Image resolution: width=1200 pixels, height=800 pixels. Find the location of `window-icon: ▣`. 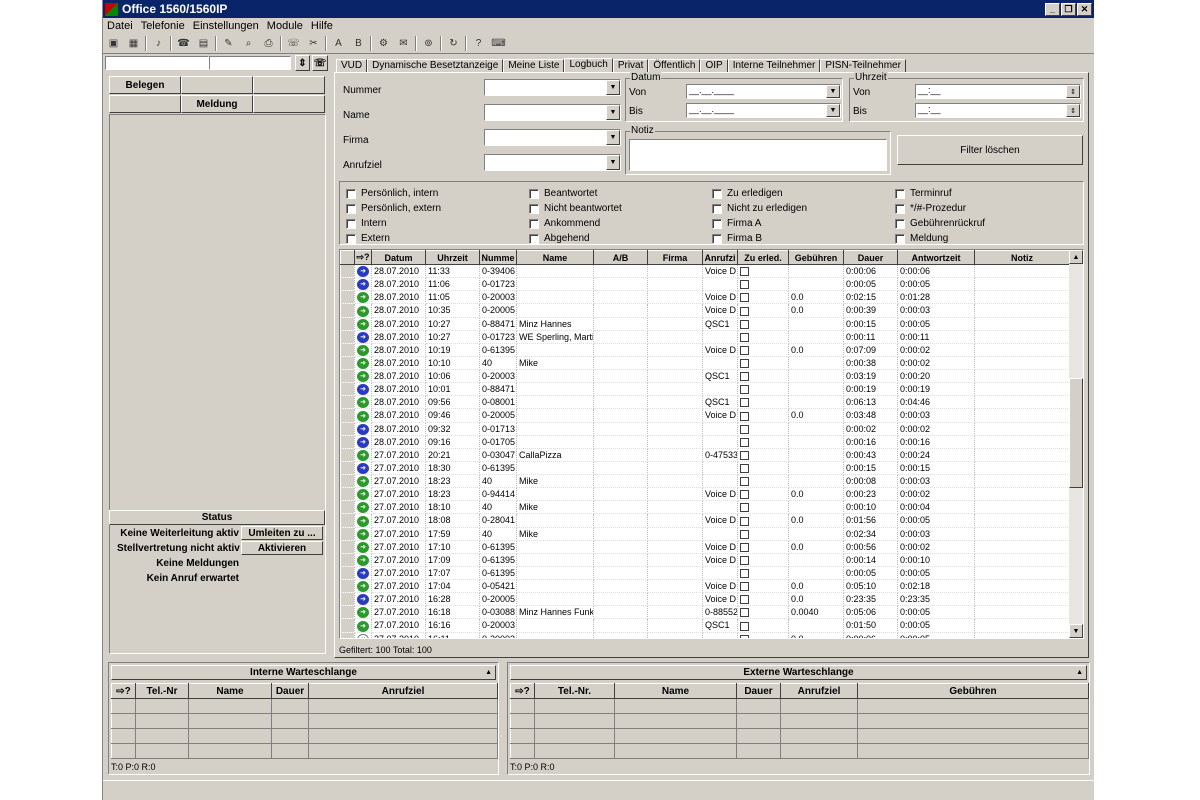

window-icon: ▣ is located at coordinates (113, 43).